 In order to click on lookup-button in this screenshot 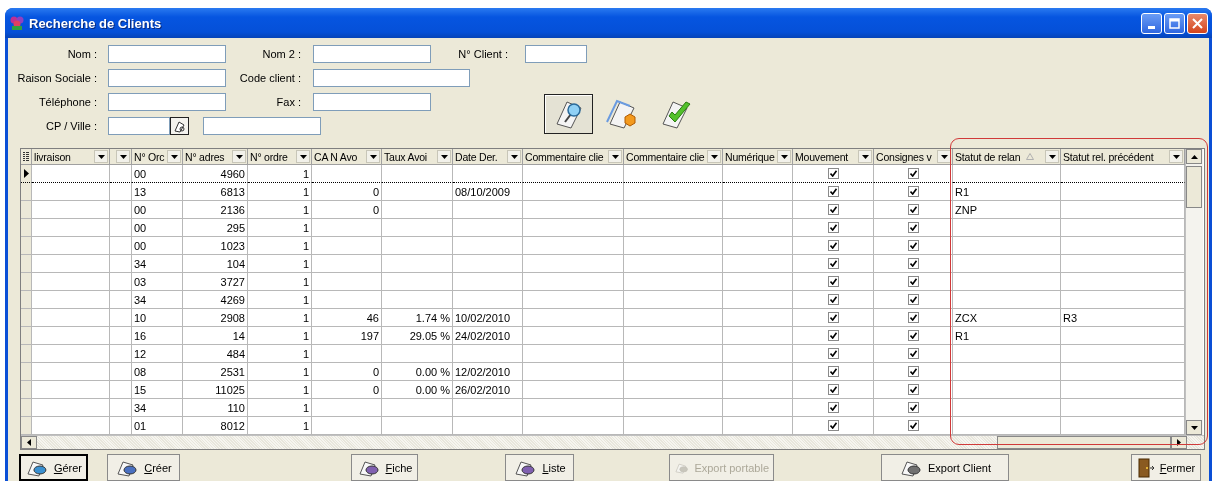, I will do `click(179, 126)`.